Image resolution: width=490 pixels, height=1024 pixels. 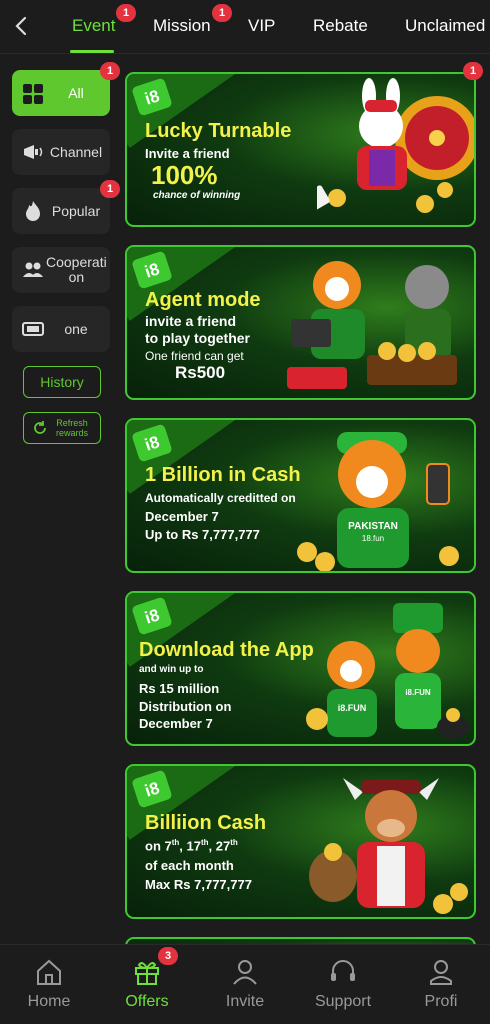 I want to click on nav-home: Home, so click(x=49, y=984).